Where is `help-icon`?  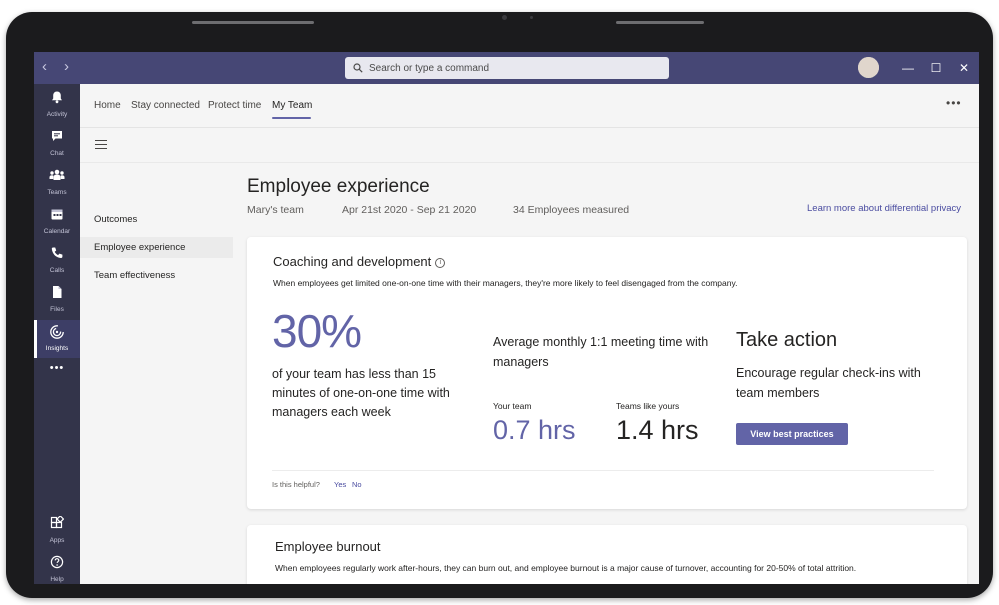 help-icon is located at coordinates (57, 565).